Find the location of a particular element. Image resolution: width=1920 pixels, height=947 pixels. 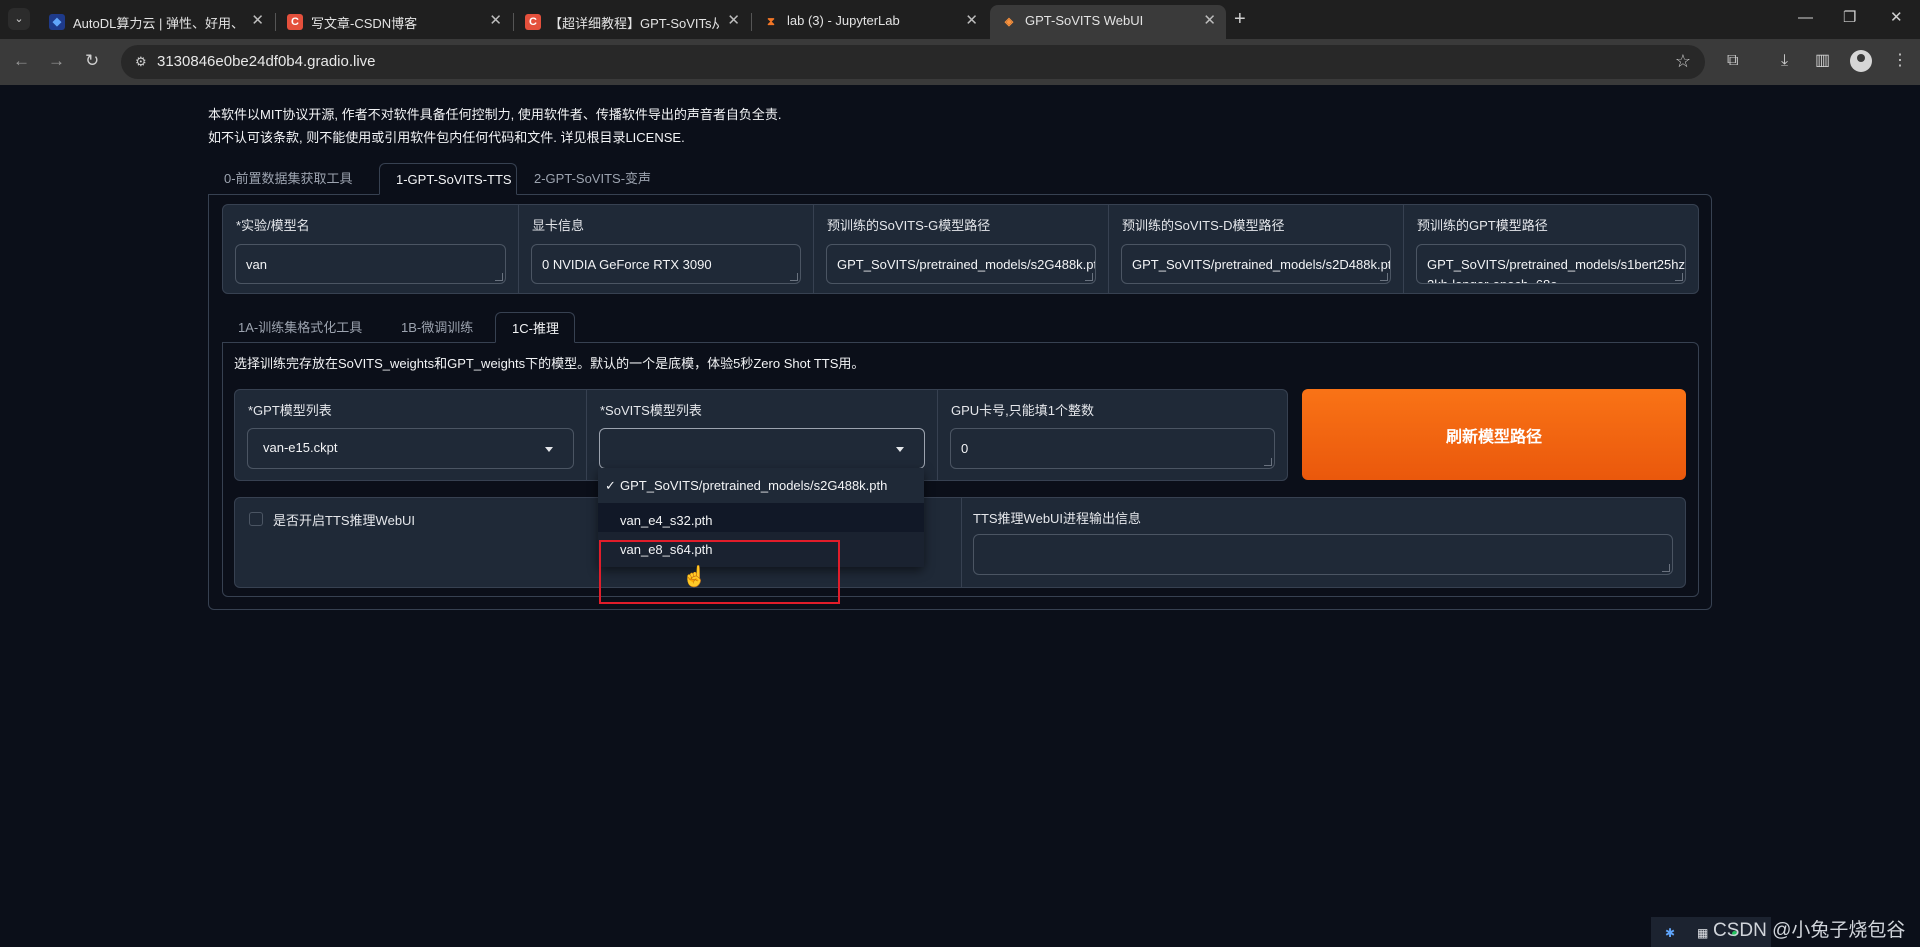

jupyter-icon: ⧗ is located at coordinates (771, 22).